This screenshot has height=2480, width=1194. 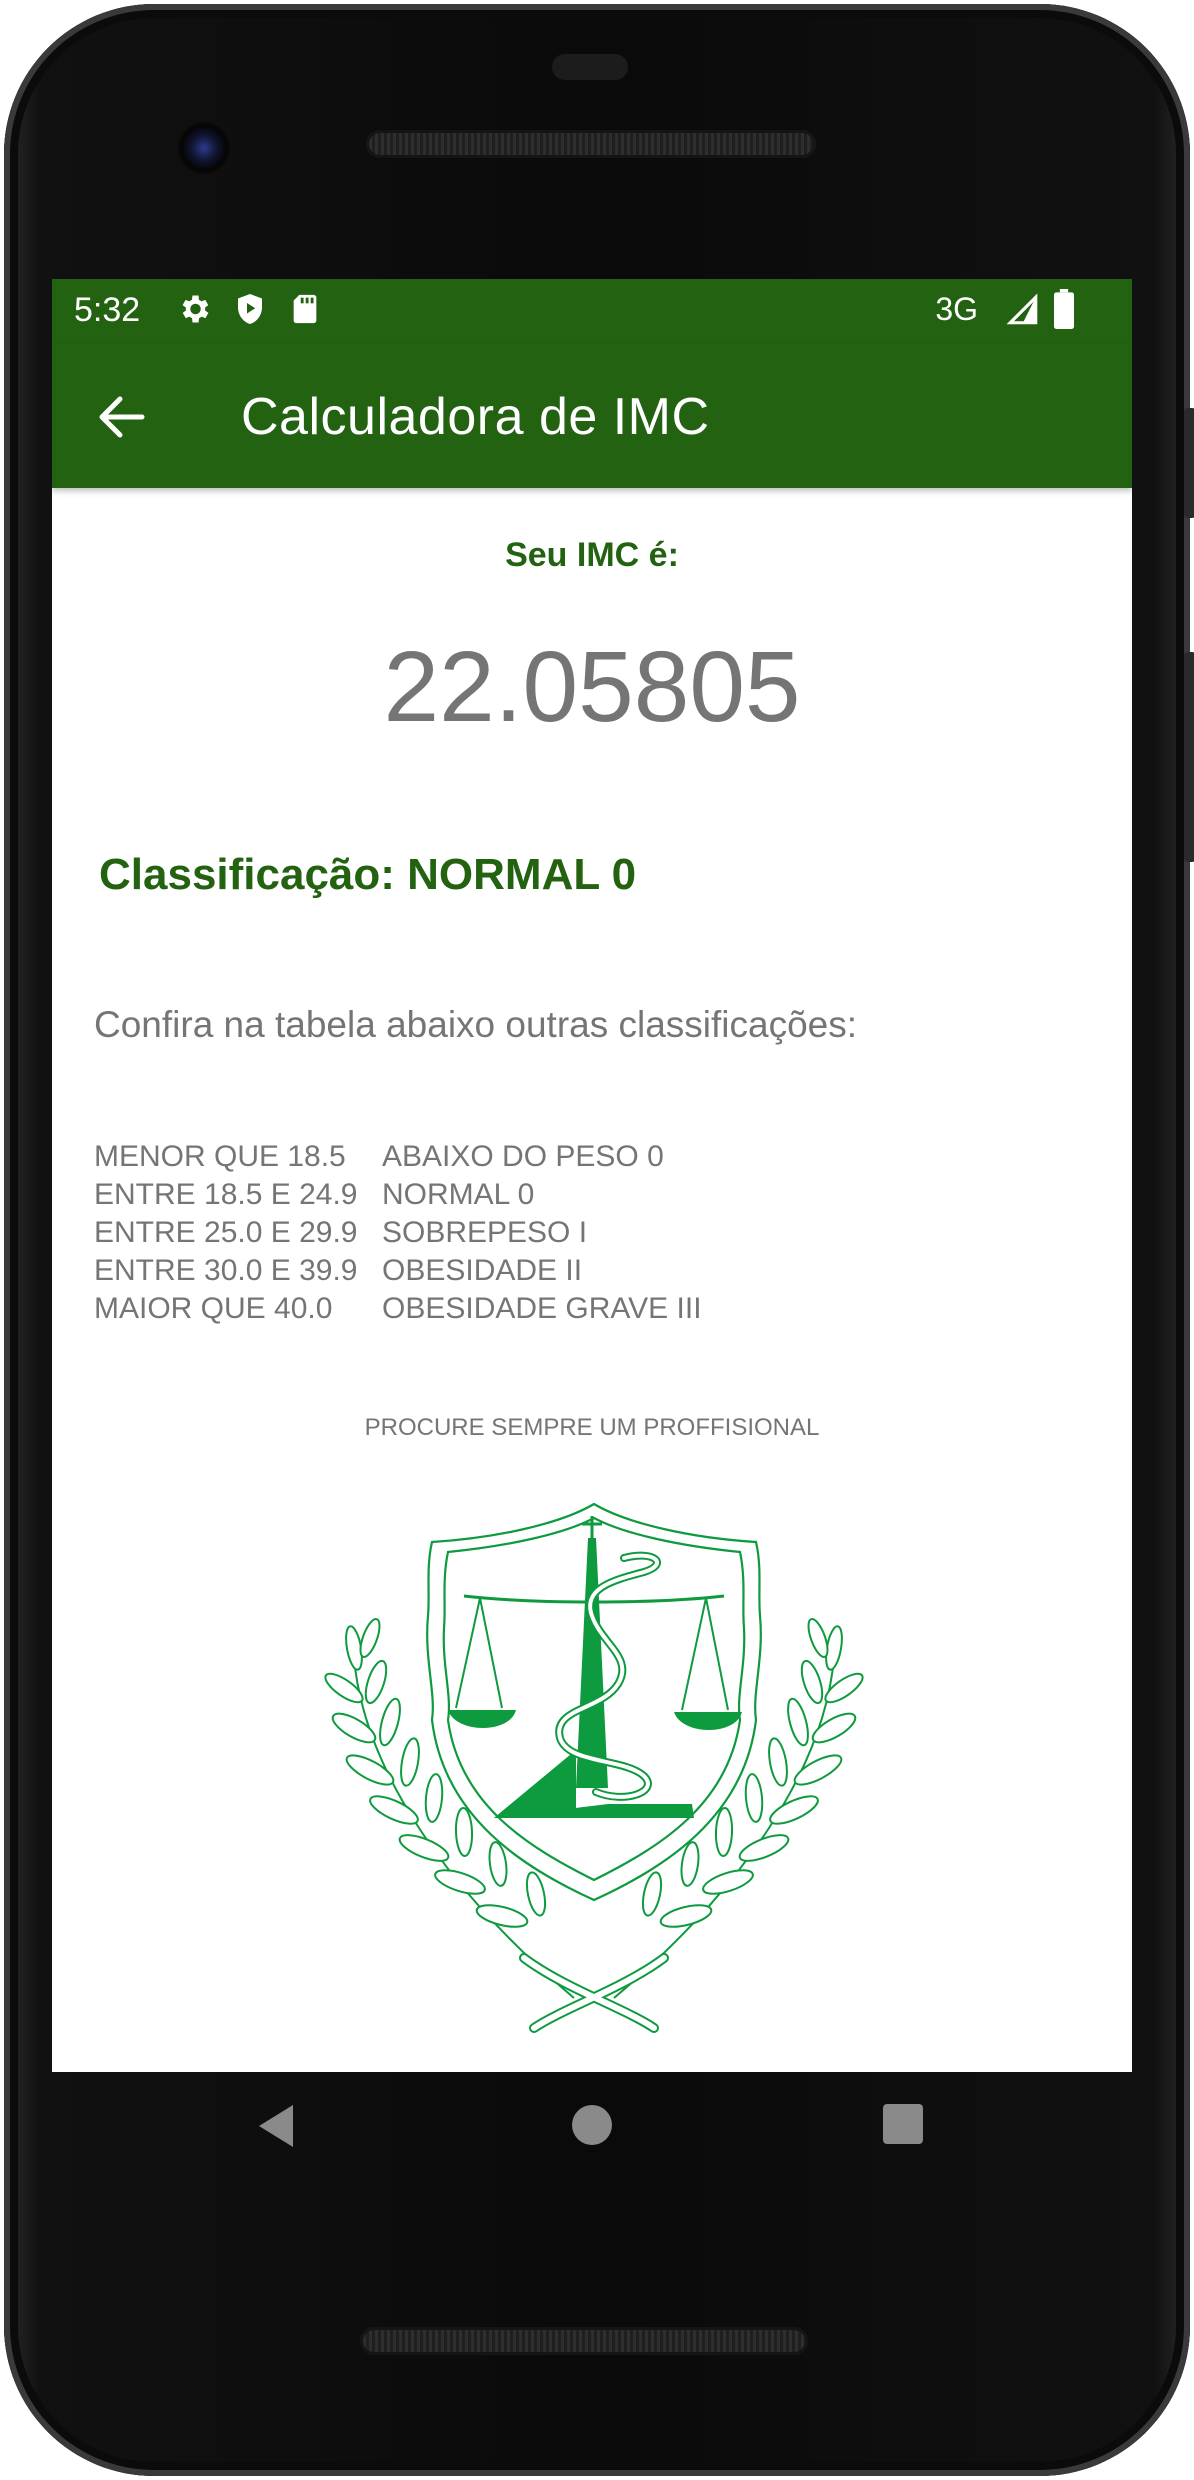 What do you see at coordinates (1189, 463) in the screenshot?
I see `power-button` at bounding box center [1189, 463].